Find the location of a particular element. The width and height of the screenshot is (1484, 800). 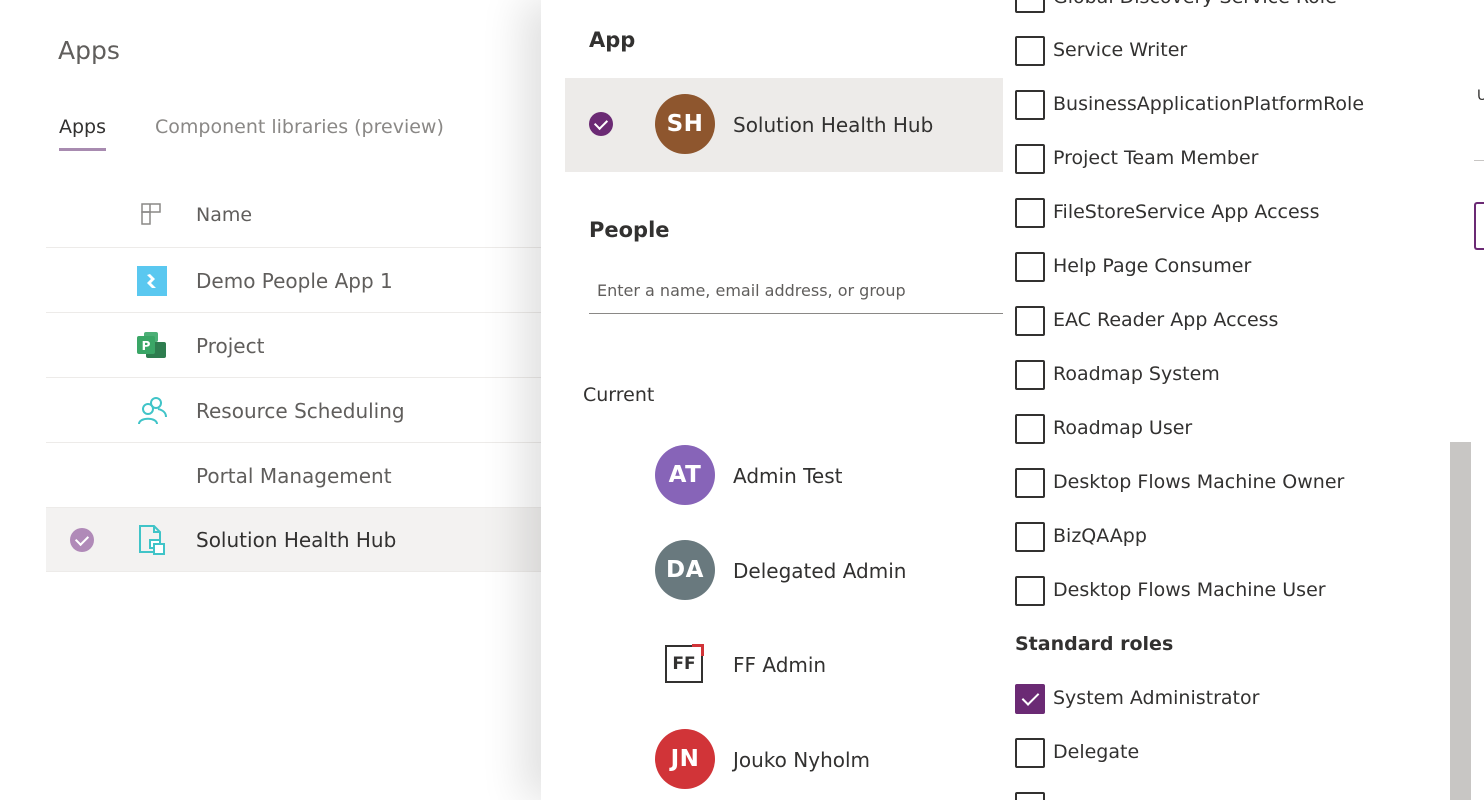

row-name: Portal Management is located at coordinates (294, 476).